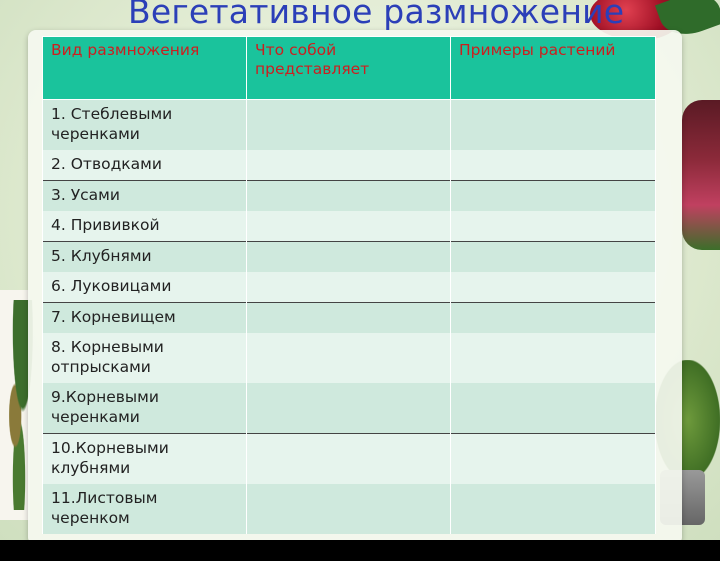 The height and width of the screenshot is (561, 720). What do you see at coordinates (144, 458) in the screenshot?
I see `cell-type: 10.Корневыми клубнями` at bounding box center [144, 458].